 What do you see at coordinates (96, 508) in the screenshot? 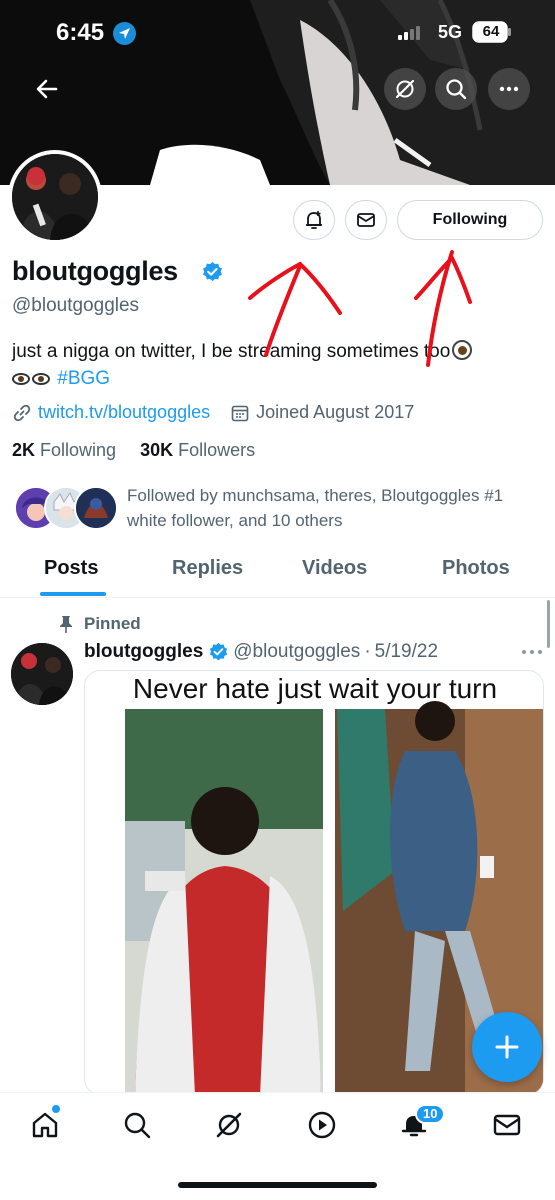
I see `mutual-avatar` at bounding box center [96, 508].